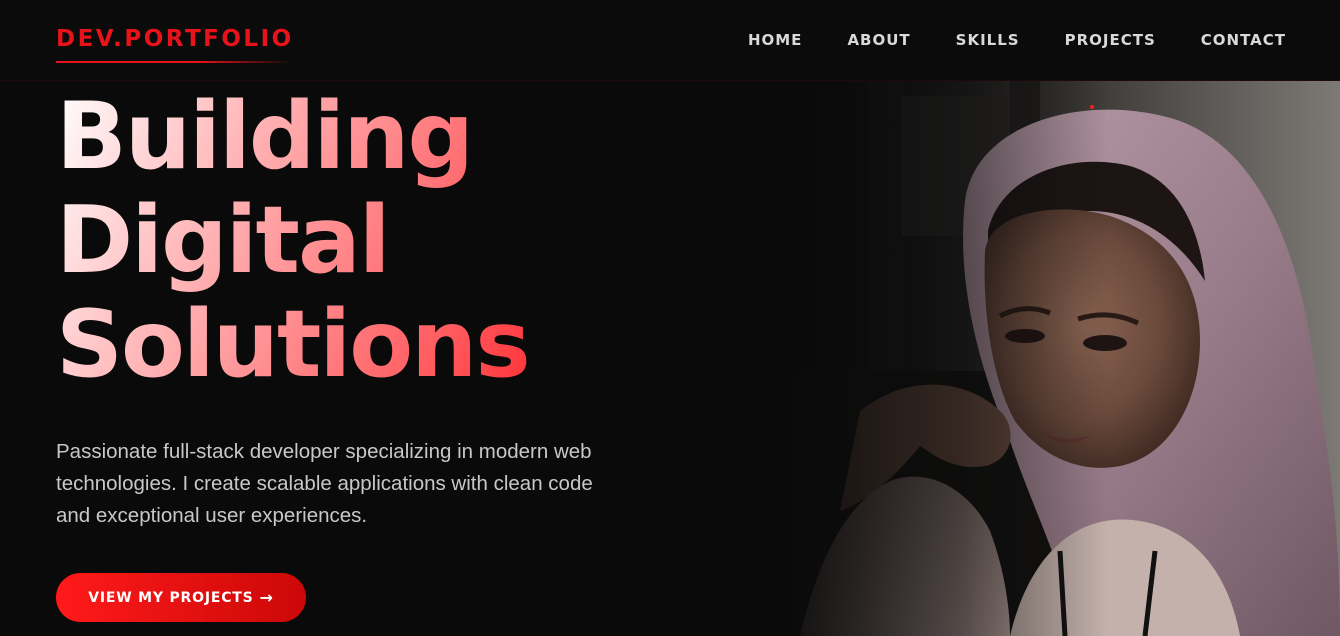 The image size is (1340, 636). Describe the element at coordinates (175, 62) in the screenshot. I see `logo-underline` at that location.